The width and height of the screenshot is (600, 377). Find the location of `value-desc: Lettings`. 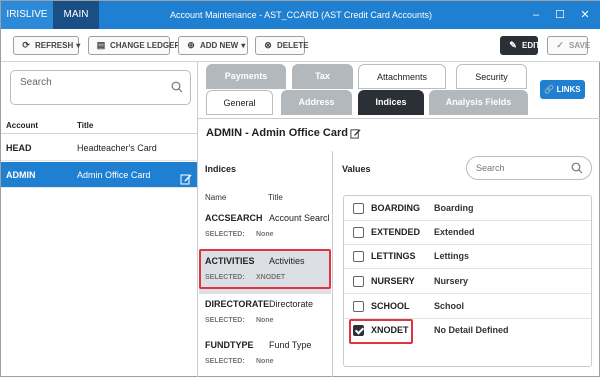

value-desc: Lettings is located at coordinates (451, 256).